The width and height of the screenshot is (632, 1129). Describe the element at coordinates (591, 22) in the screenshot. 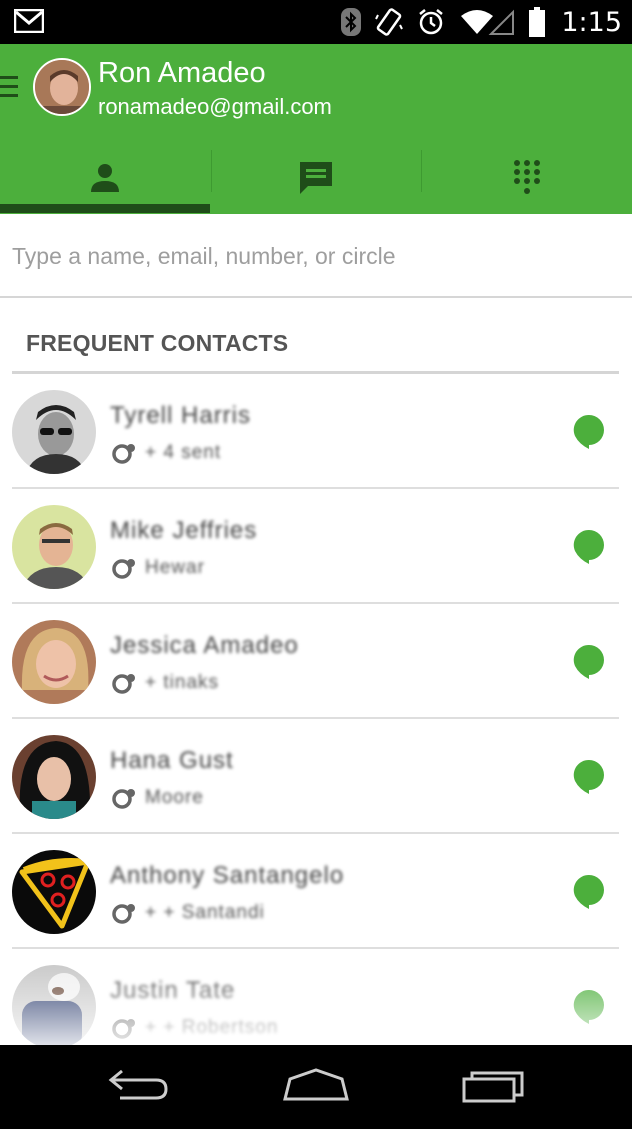

I see `clock: 1:15` at that location.